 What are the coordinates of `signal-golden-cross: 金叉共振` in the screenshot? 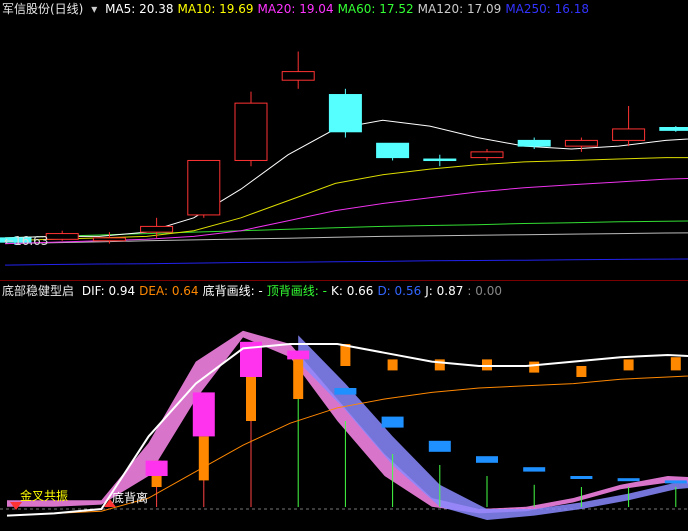 It's located at (44, 496).